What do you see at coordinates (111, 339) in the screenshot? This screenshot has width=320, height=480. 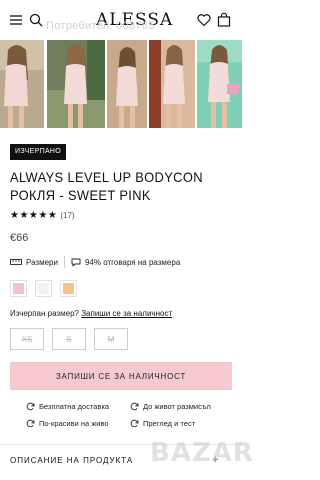 I see `size-m: M` at bounding box center [111, 339].